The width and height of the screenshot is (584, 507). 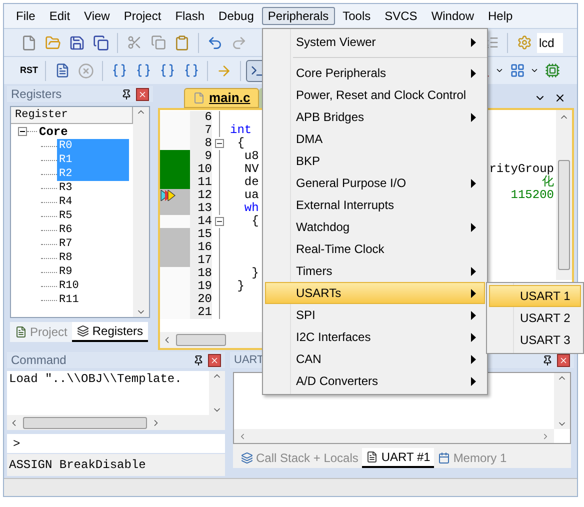 I want to click on tree-item: R6, so click(x=93, y=230).